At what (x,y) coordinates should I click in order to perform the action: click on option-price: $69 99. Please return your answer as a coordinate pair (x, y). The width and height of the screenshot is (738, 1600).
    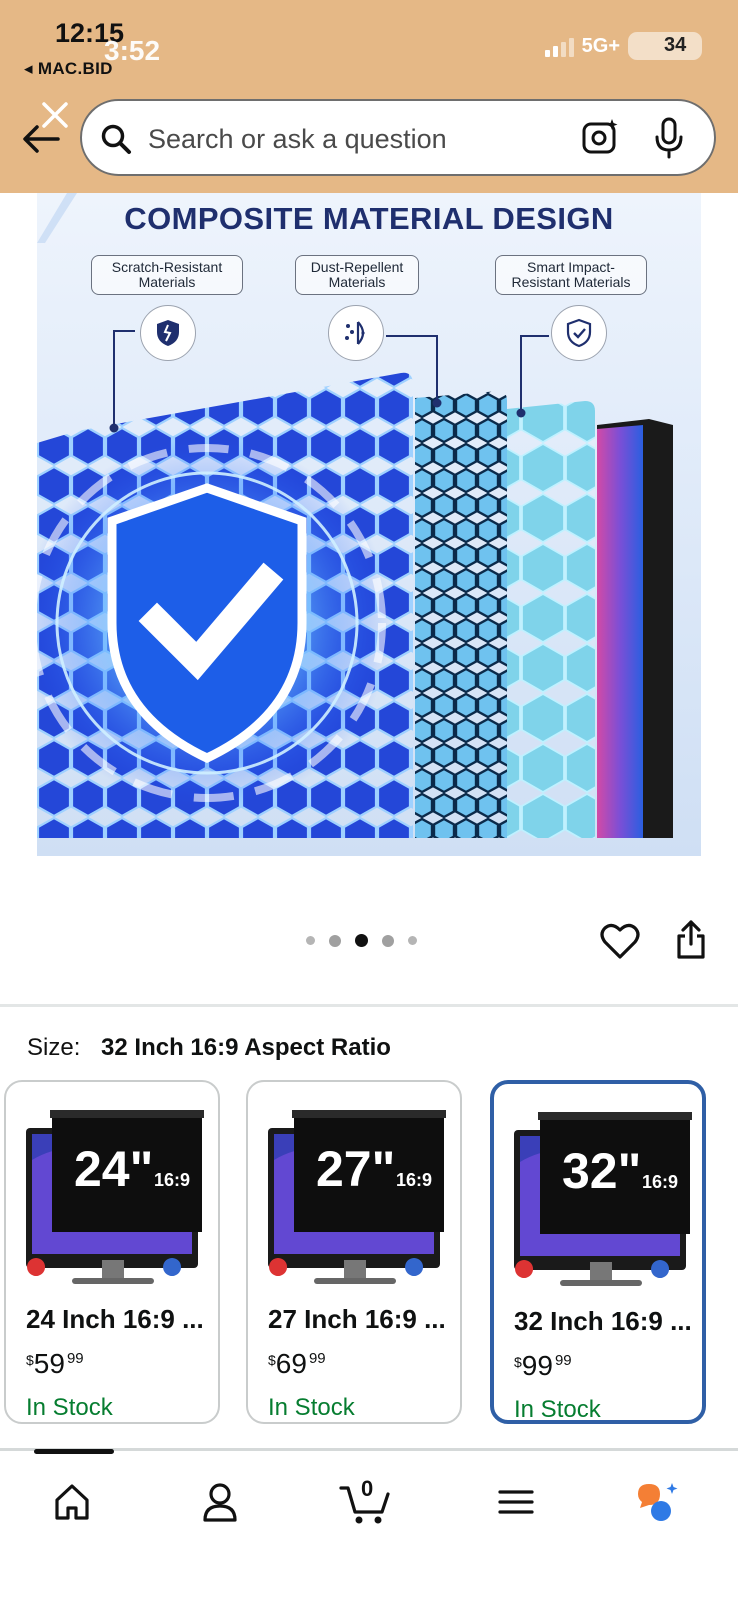
    Looking at the image, I should click on (297, 1364).